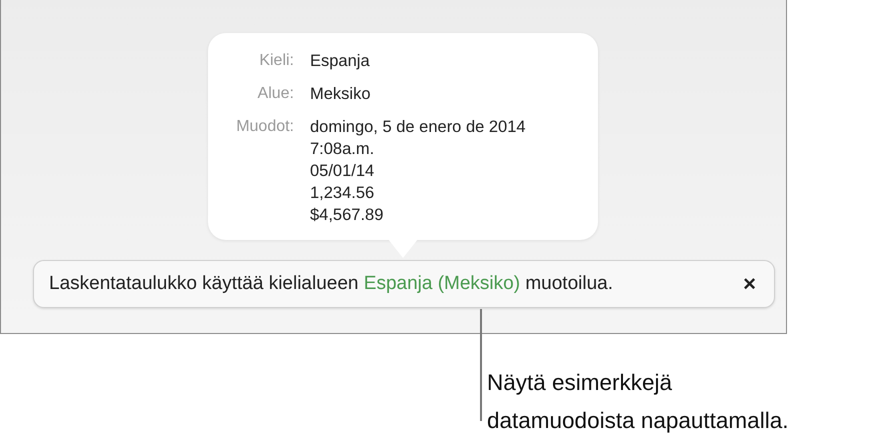 The image size is (888, 439). I want to click on field-label: Kieli:, so click(276, 61).